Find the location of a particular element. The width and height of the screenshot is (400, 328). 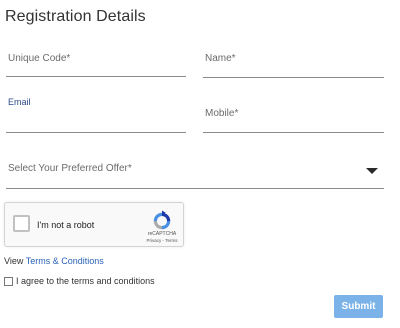

agree-row: I agree to the terms and conditions is located at coordinates (79, 281).